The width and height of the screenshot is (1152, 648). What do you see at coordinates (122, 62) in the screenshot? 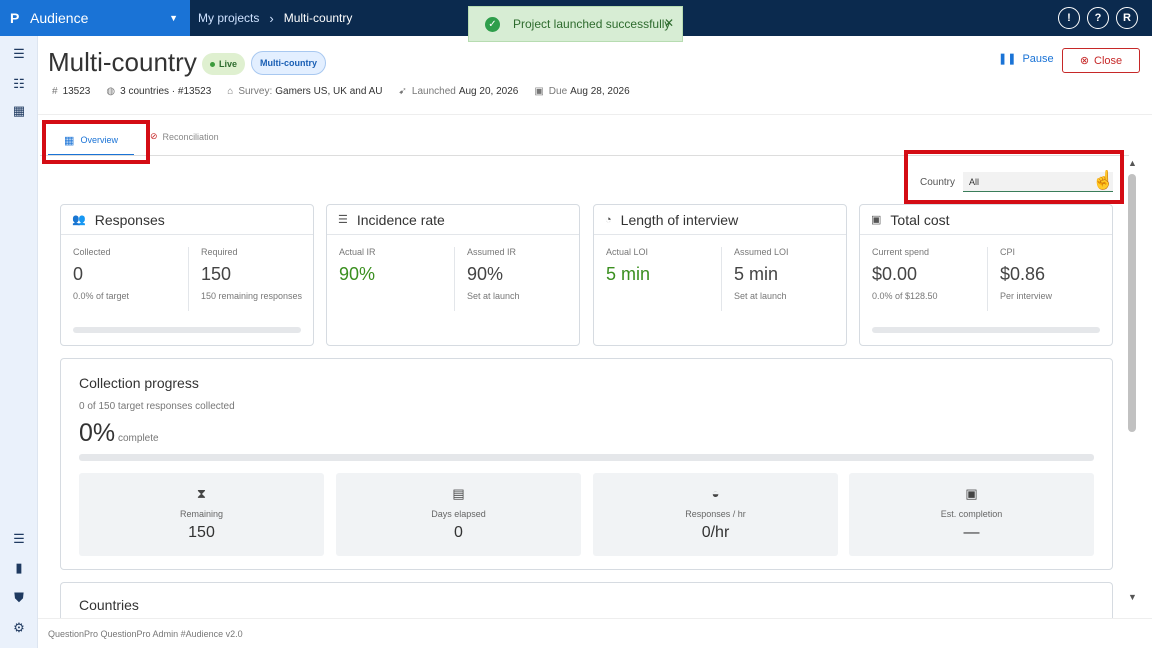
I see `page-title: Multi-country` at bounding box center [122, 62].